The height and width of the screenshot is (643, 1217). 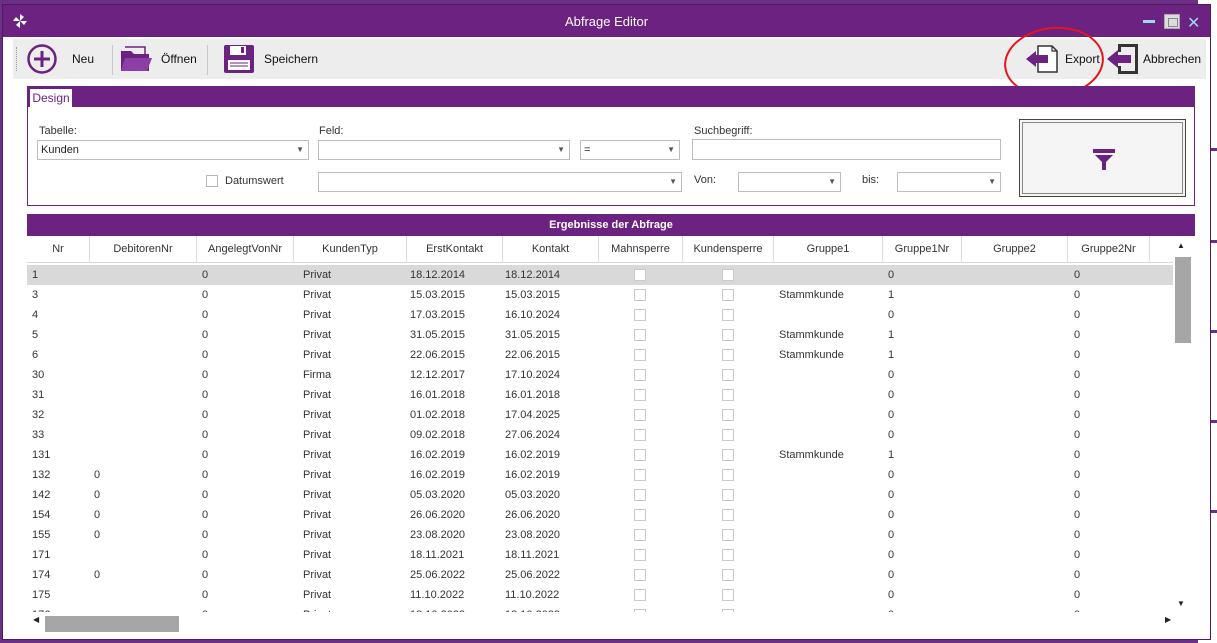 I want to click on tabelle-combo: Kunden ▼, so click(x=173, y=150).